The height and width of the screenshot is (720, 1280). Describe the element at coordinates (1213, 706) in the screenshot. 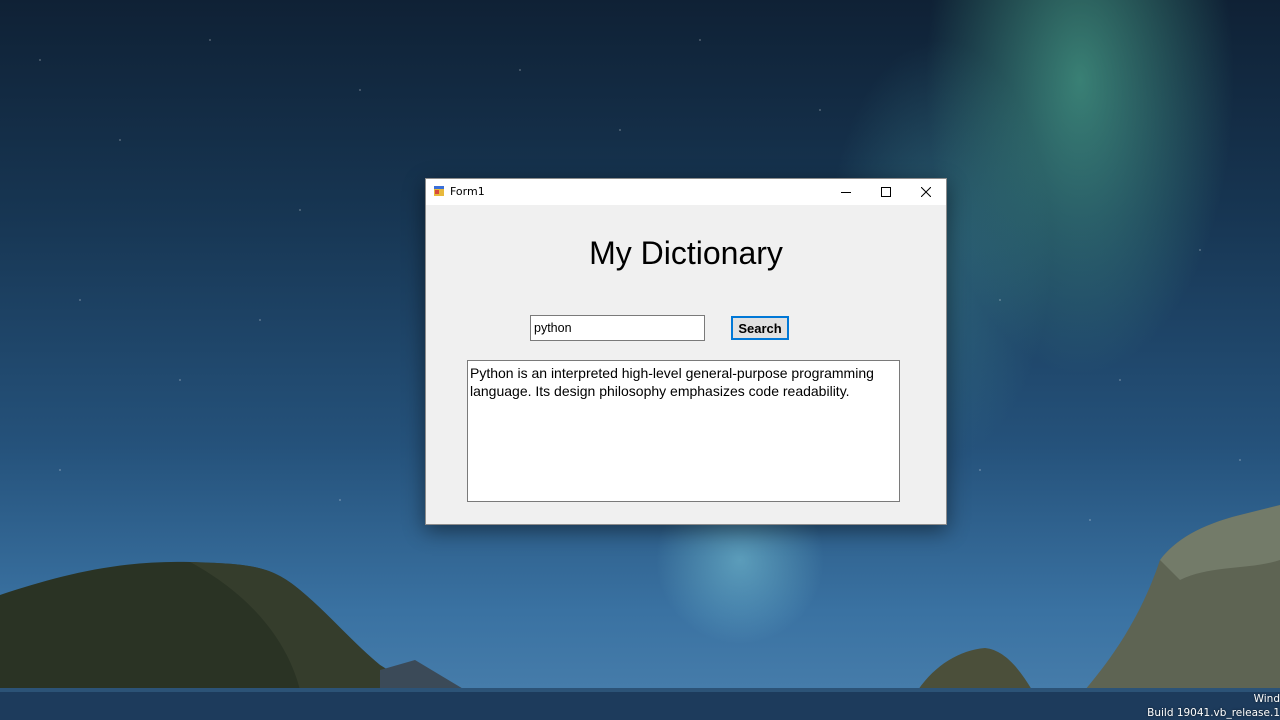

I see `windows-watermark: Wind Build 19041.vb_release.1` at that location.